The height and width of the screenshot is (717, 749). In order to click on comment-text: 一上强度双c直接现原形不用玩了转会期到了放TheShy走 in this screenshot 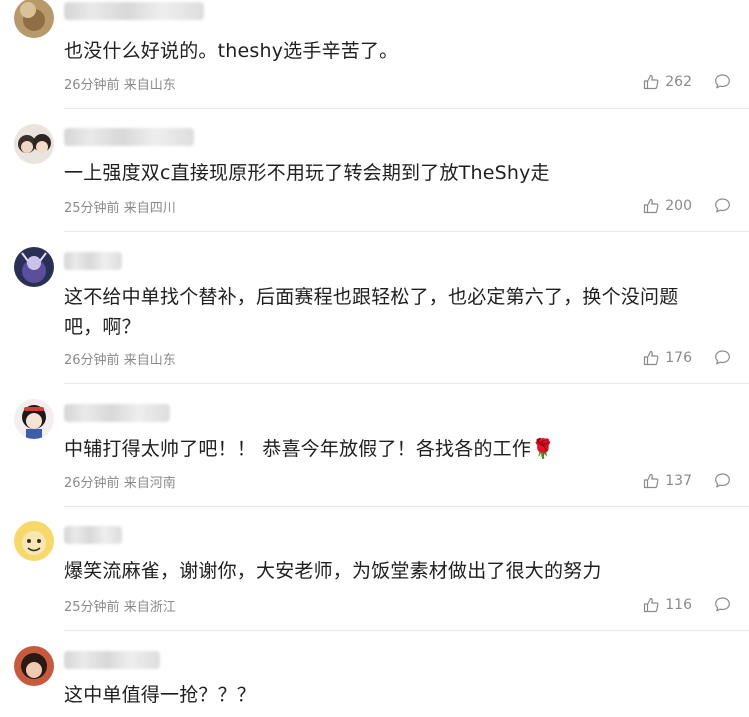, I will do `click(307, 173)`.